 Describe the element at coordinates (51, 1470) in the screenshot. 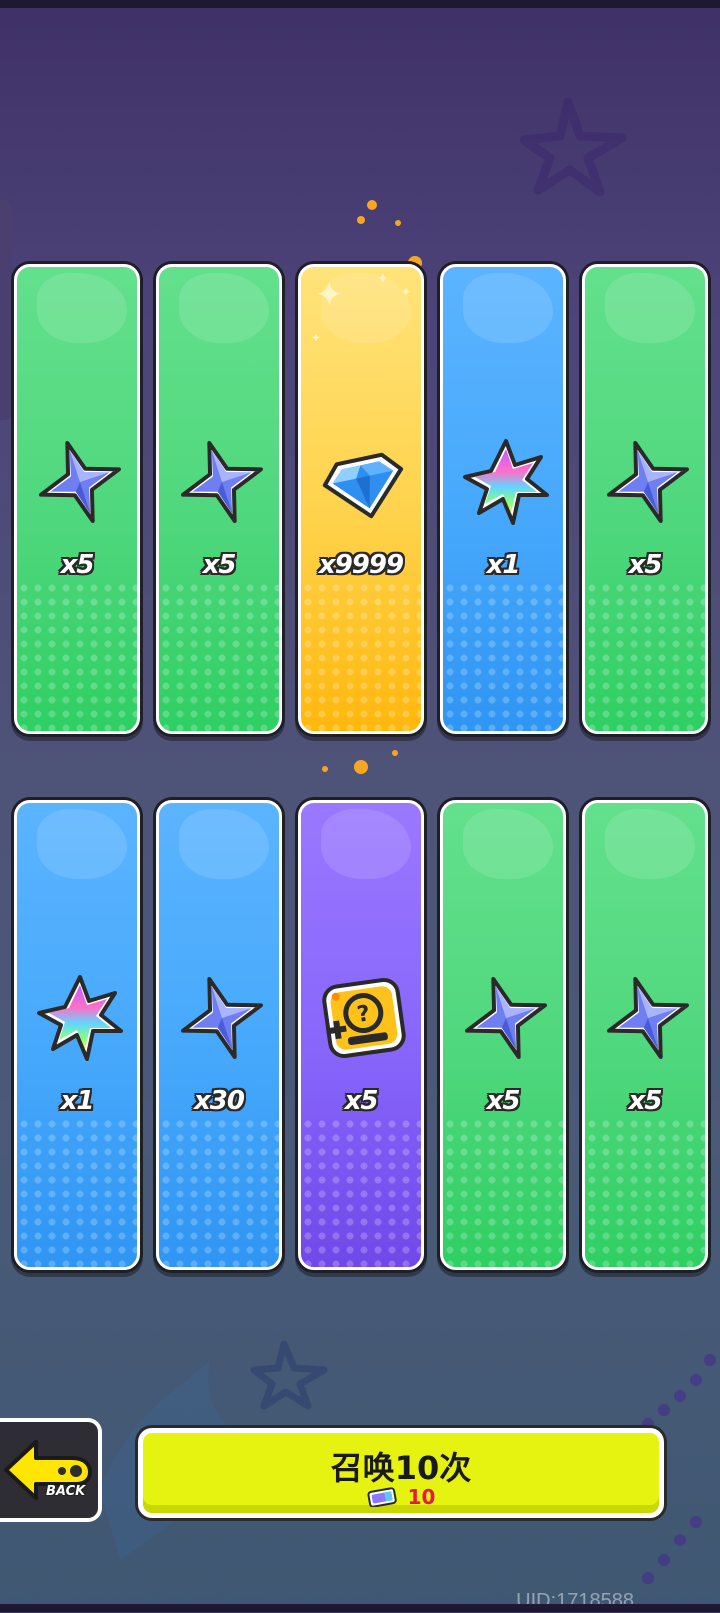

I see `back-button: BACK` at that location.